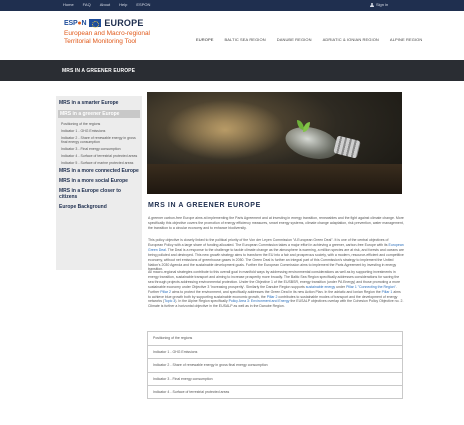  What do you see at coordinates (275, 351) in the screenshot?
I see `indicator-row-1: Indicator 1 - GHG Emissions` at bounding box center [275, 351].